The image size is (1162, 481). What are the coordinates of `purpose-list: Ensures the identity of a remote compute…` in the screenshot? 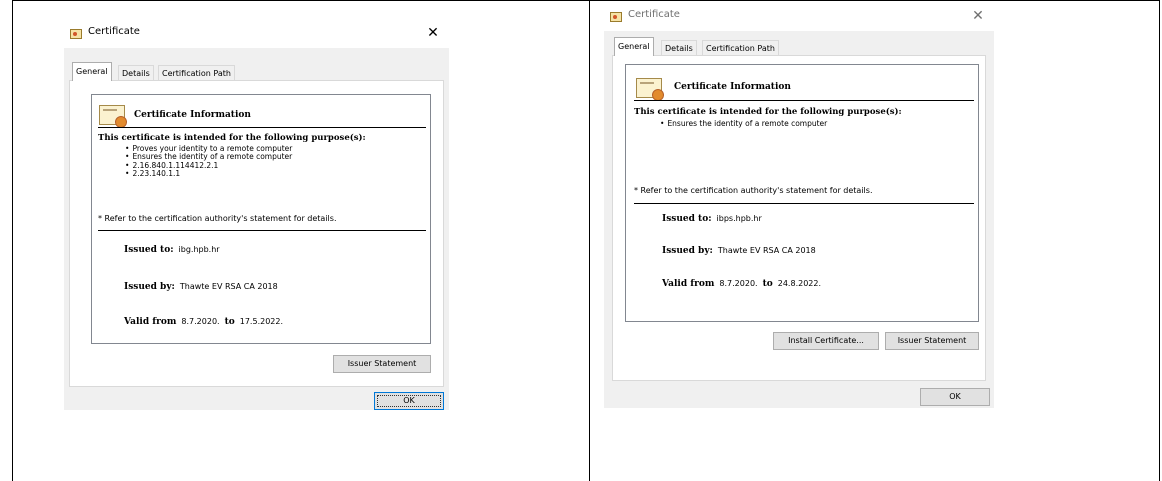 It's located at (743, 123).